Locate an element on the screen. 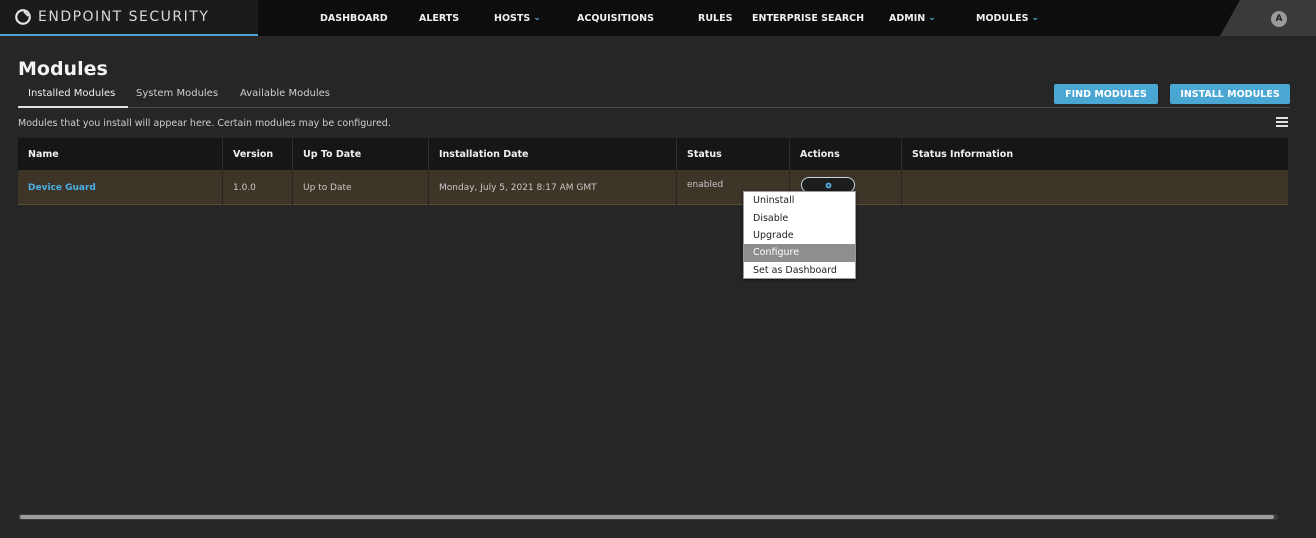  nav-alerts-label: ALERTS is located at coordinates (439, 18).